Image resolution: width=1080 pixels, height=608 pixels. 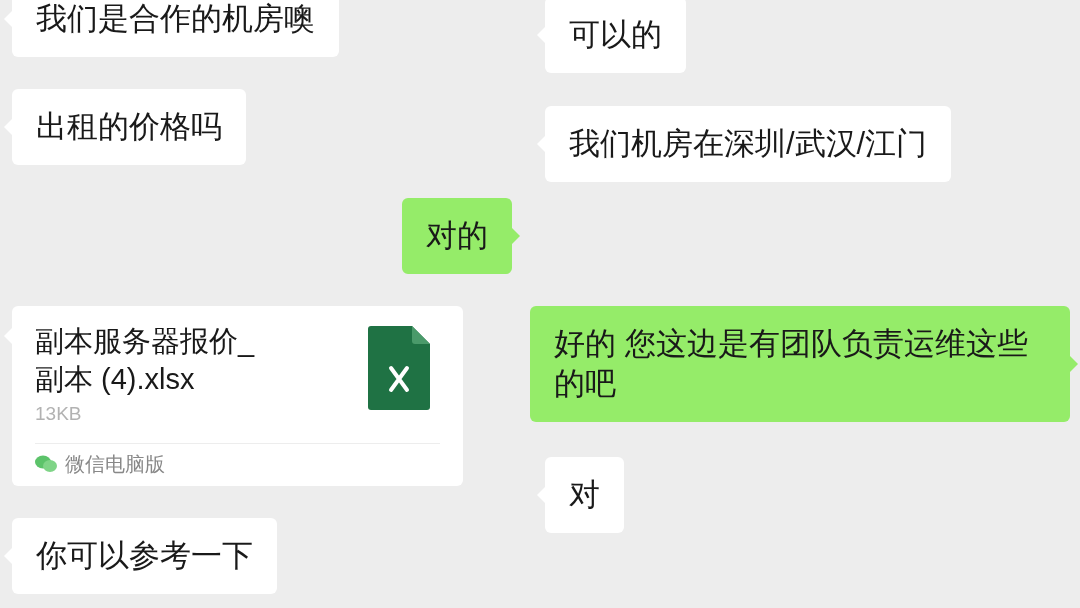 What do you see at coordinates (399, 368) in the screenshot?
I see `spreadsheet-file-icon` at bounding box center [399, 368].